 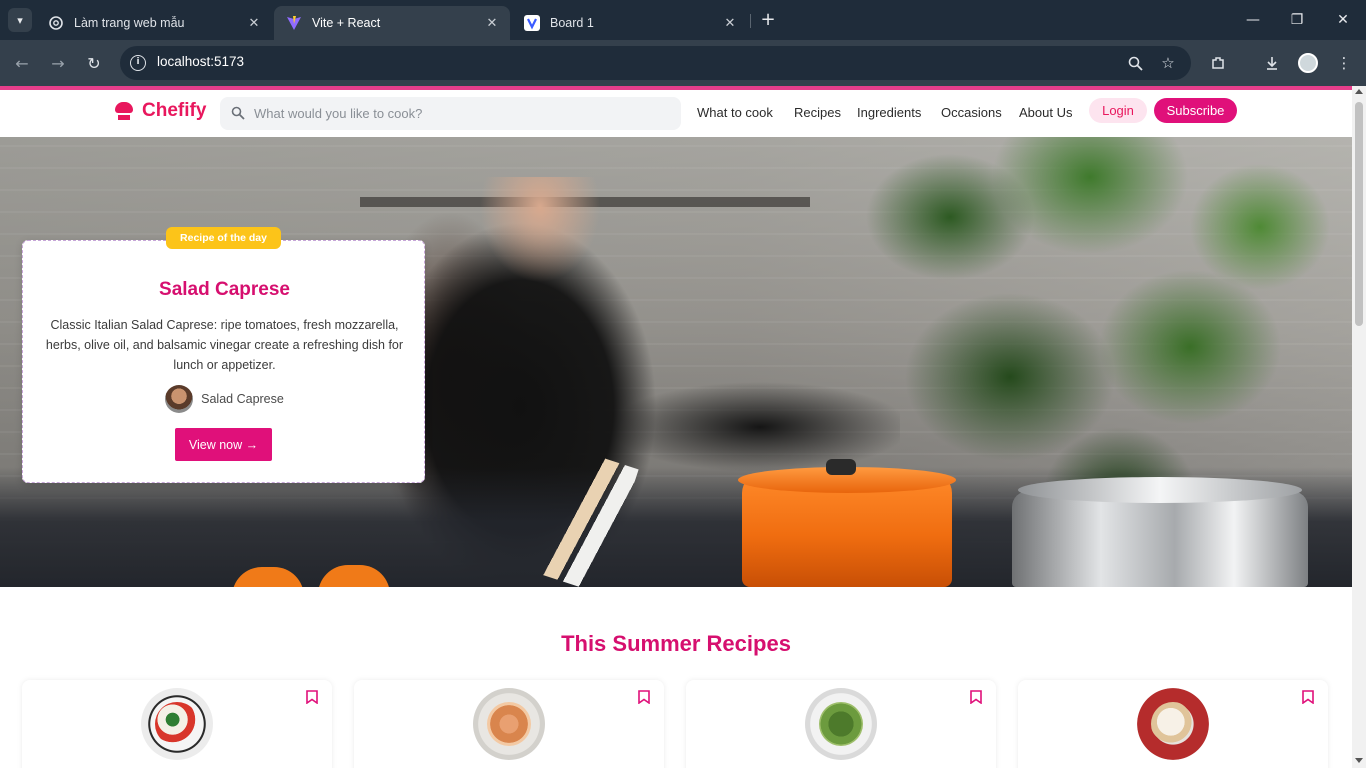 What do you see at coordinates (1308, 63) in the screenshot?
I see `profile-avatar` at bounding box center [1308, 63].